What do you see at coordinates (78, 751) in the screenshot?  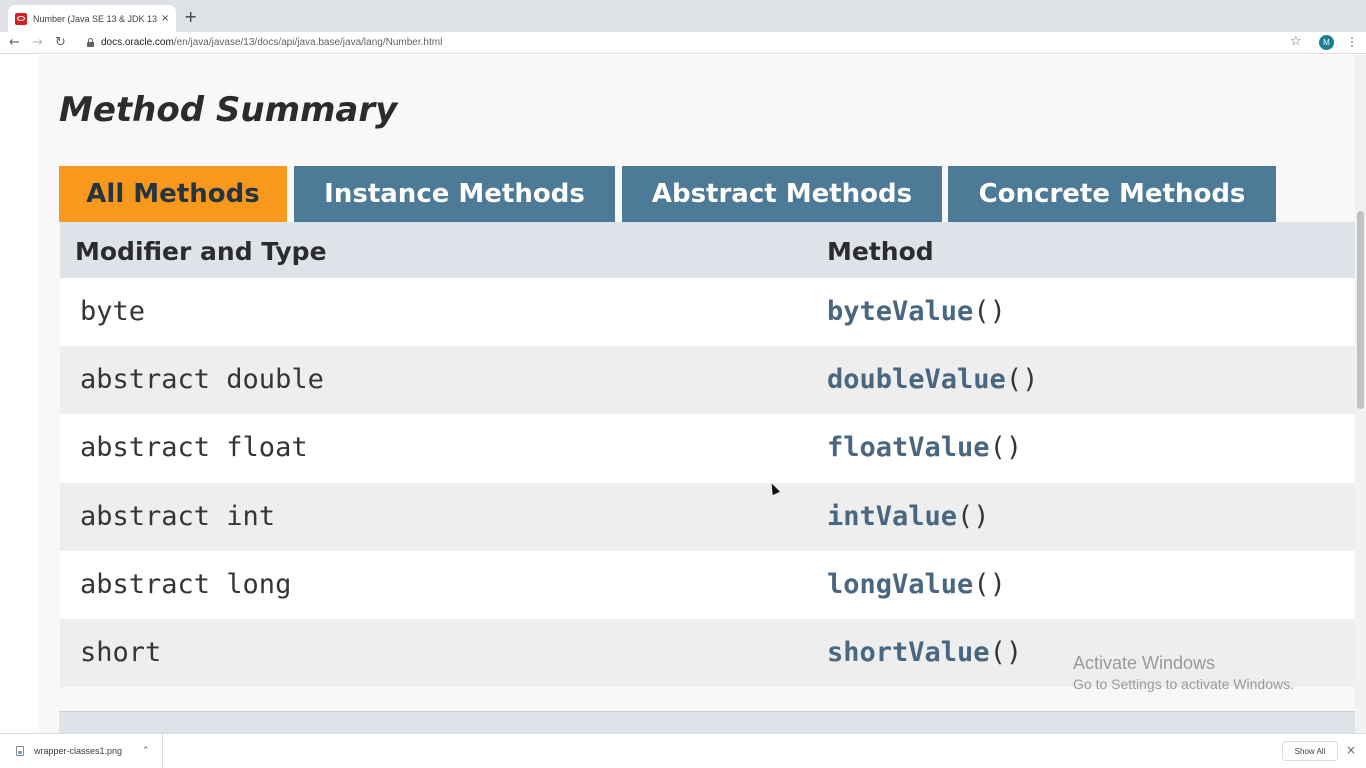 I see `download-file-name: wrapper-classes1.png` at bounding box center [78, 751].